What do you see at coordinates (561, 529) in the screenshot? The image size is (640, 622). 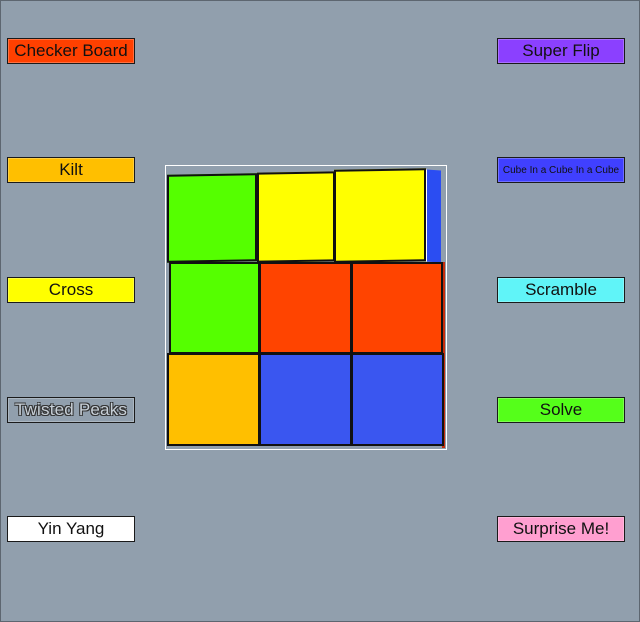 I see `surprise-me-button: Surprise Me!` at bounding box center [561, 529].